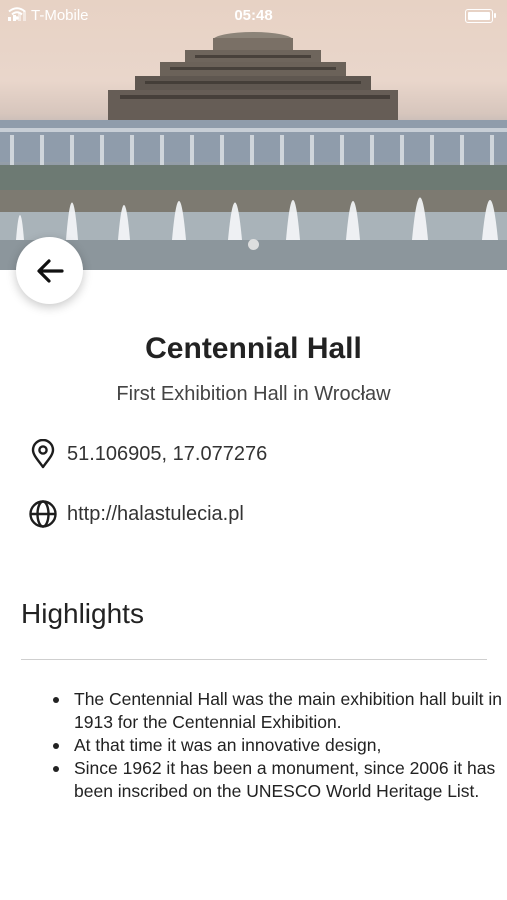 The width and height of the screenshot is (507, 900). I want to click on coordinates-row: 51.106905, 17.077276, so click(147, 454).